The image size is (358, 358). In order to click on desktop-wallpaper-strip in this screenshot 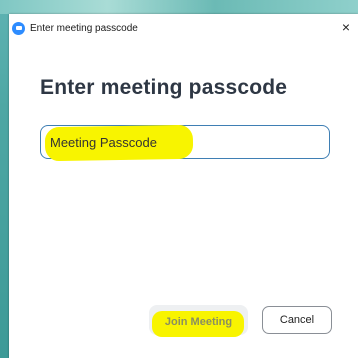, I will do `click(179, 7)`.